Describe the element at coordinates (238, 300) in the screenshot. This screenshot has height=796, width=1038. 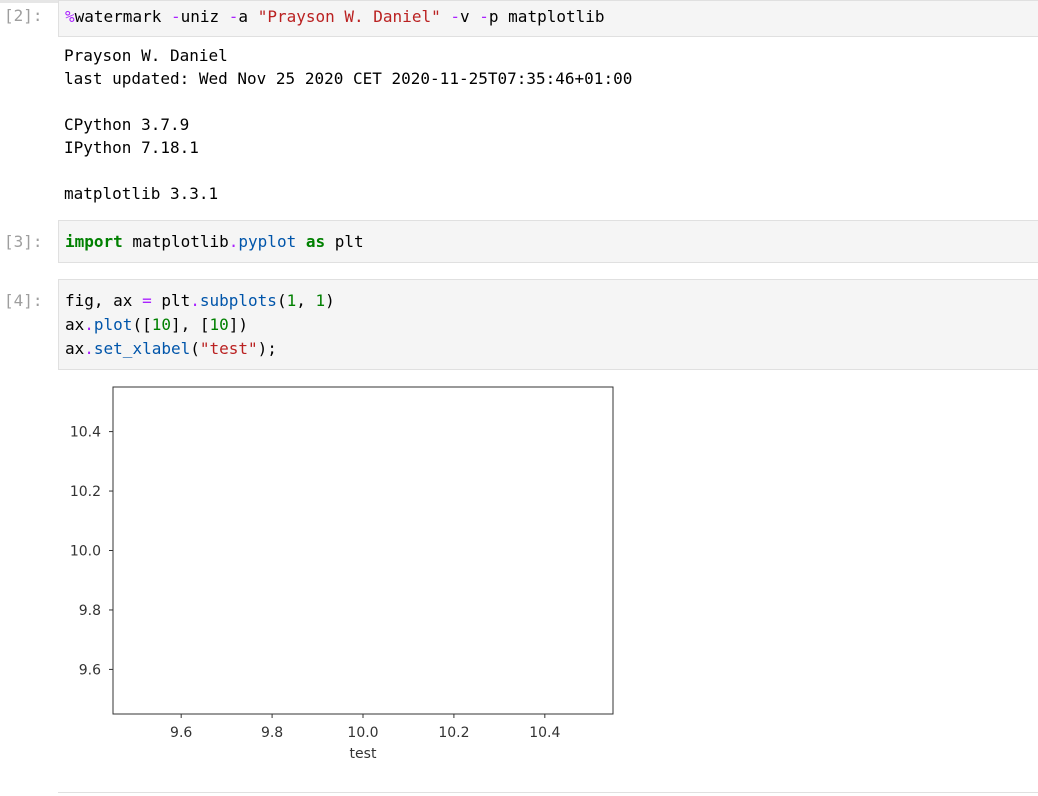
I see `code-token: subplots` at that location.